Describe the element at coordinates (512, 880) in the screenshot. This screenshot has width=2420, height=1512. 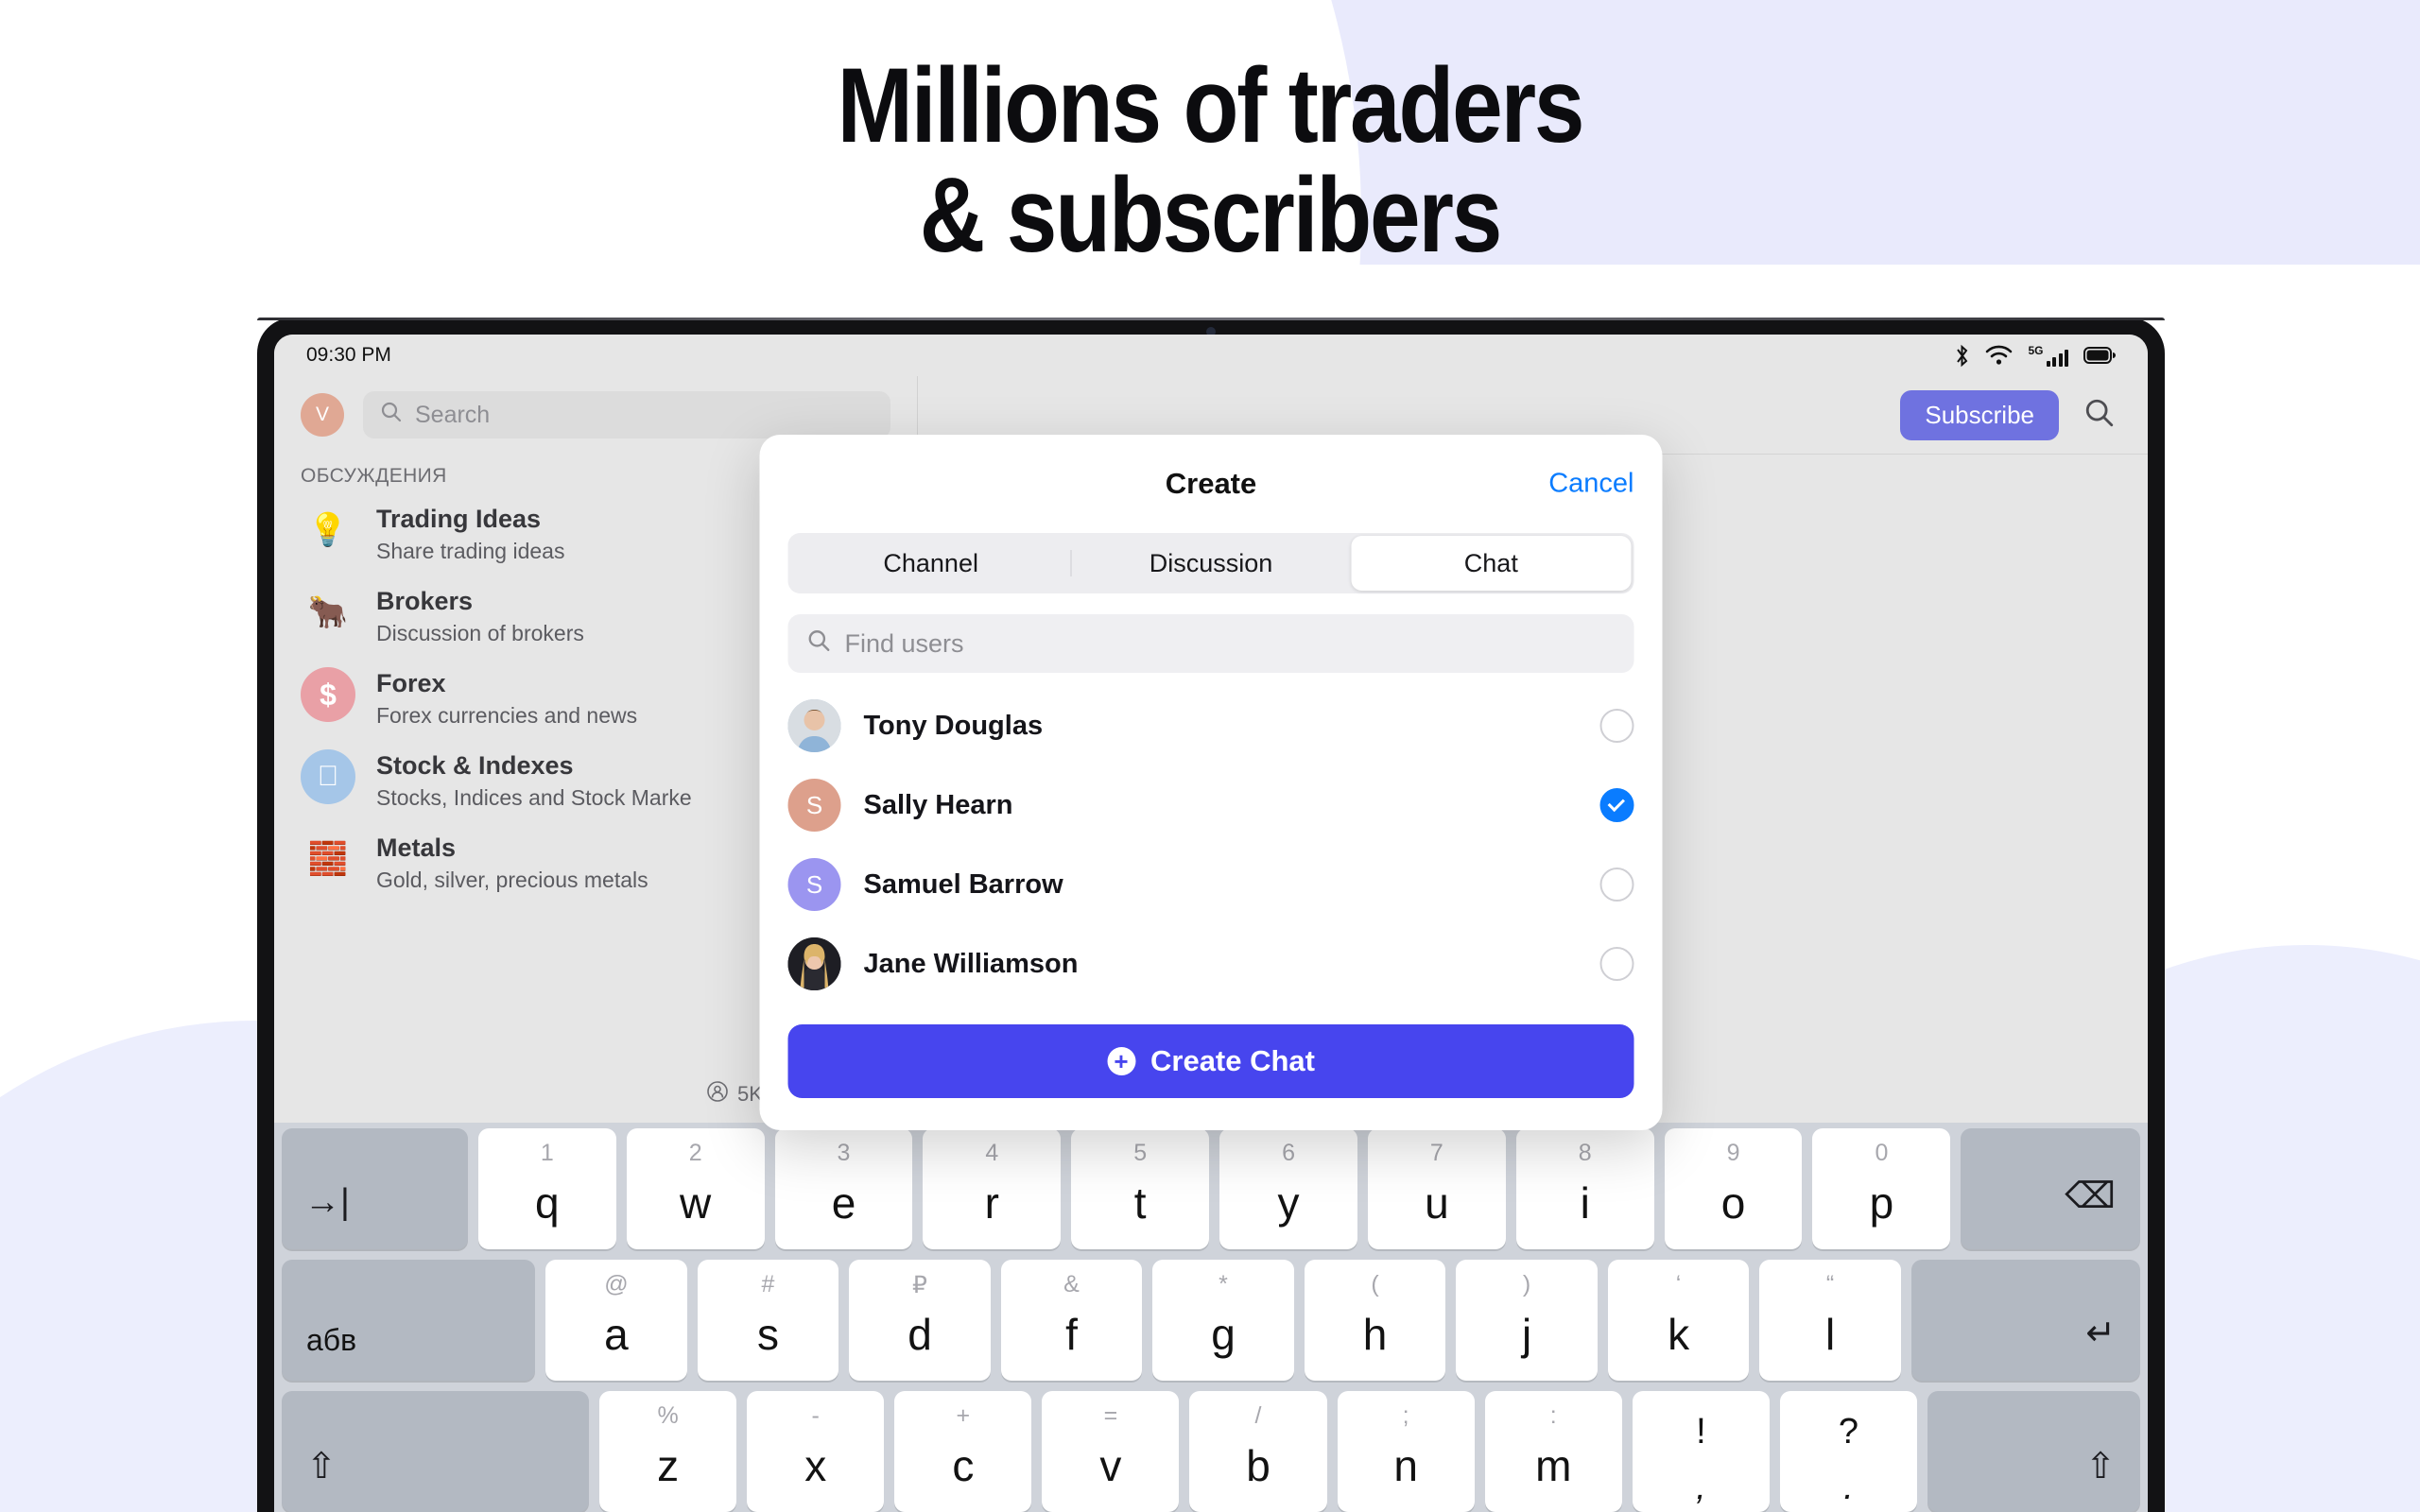
I see `sidebar-item-subtitle: Gold, silver, precious metals` at that location.